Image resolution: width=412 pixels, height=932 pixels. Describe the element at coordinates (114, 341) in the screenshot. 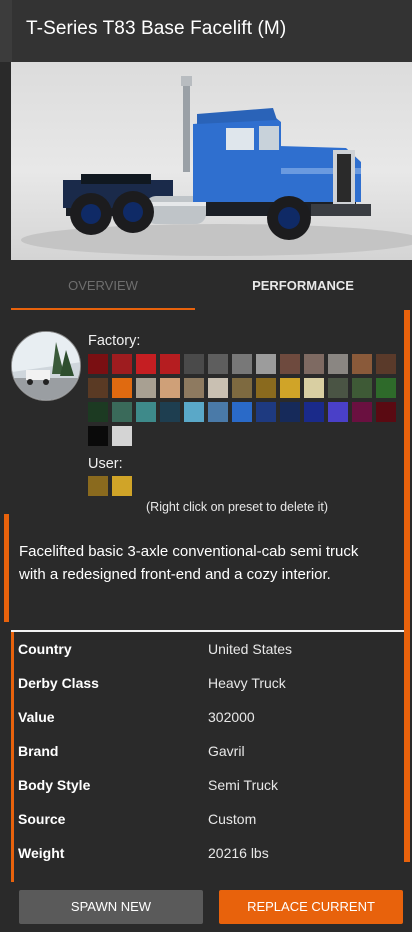

I see `factory-paints-label: Factory:` at that location.